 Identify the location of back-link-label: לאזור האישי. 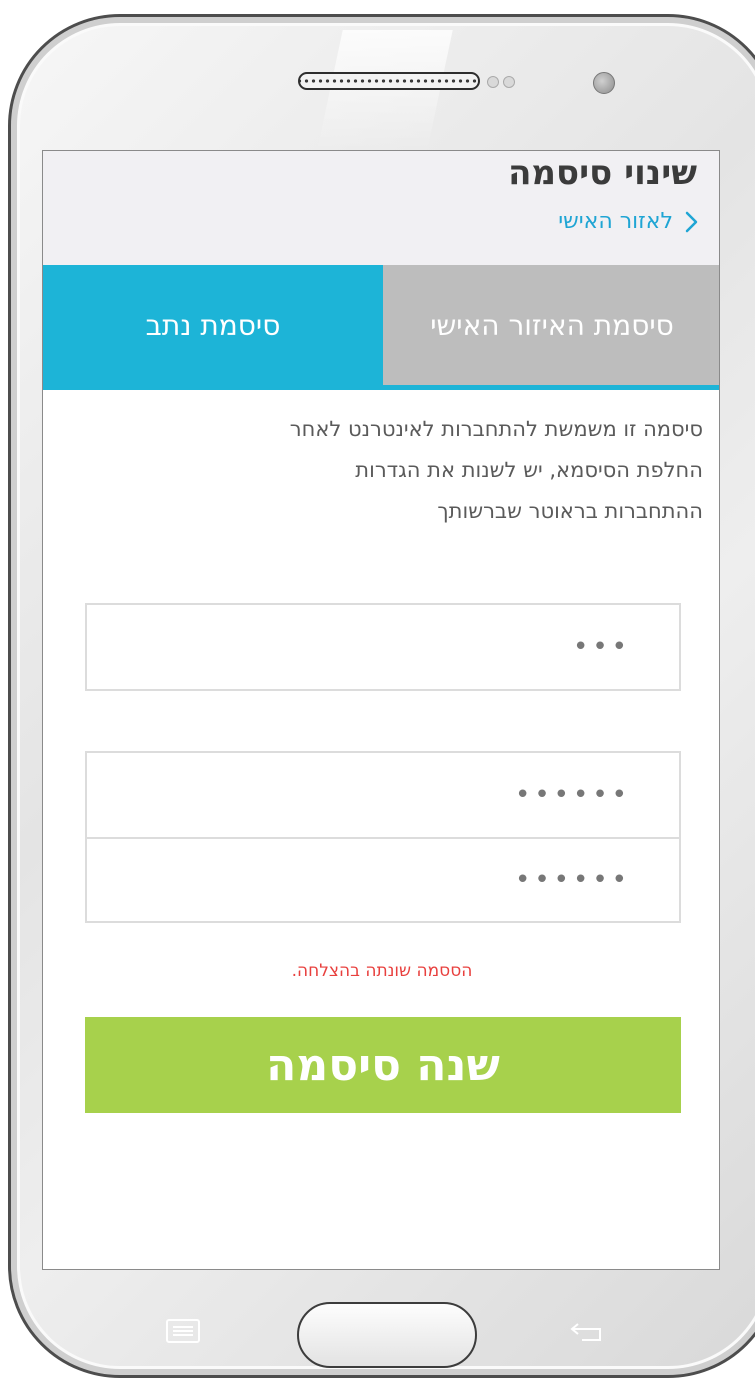
(615, 221).